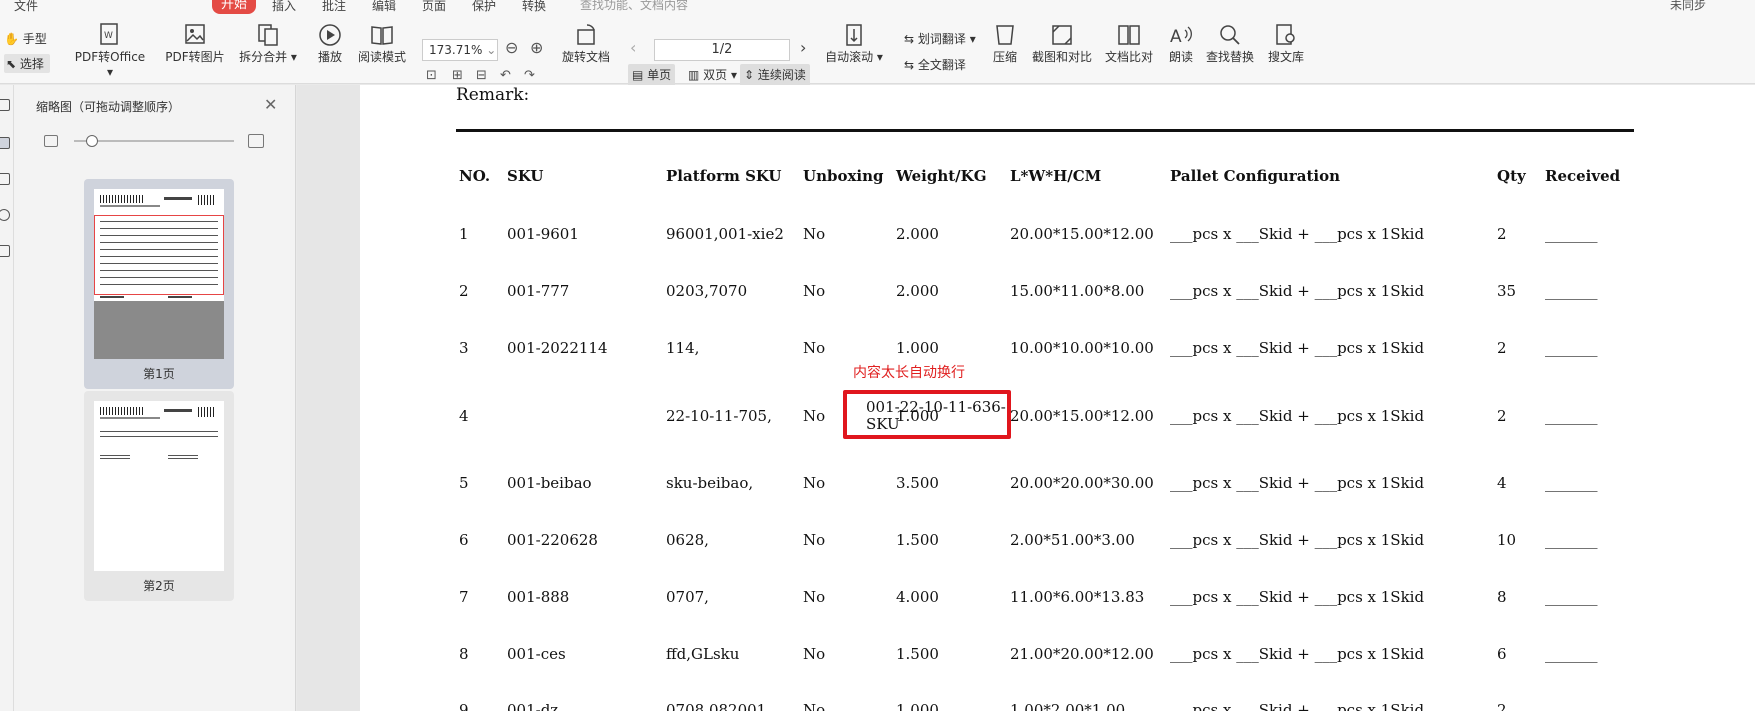 Image resolution: width=1755 pixels, height=711 pixels. I want to click on menu-convert: 转换, so click(534, 7).